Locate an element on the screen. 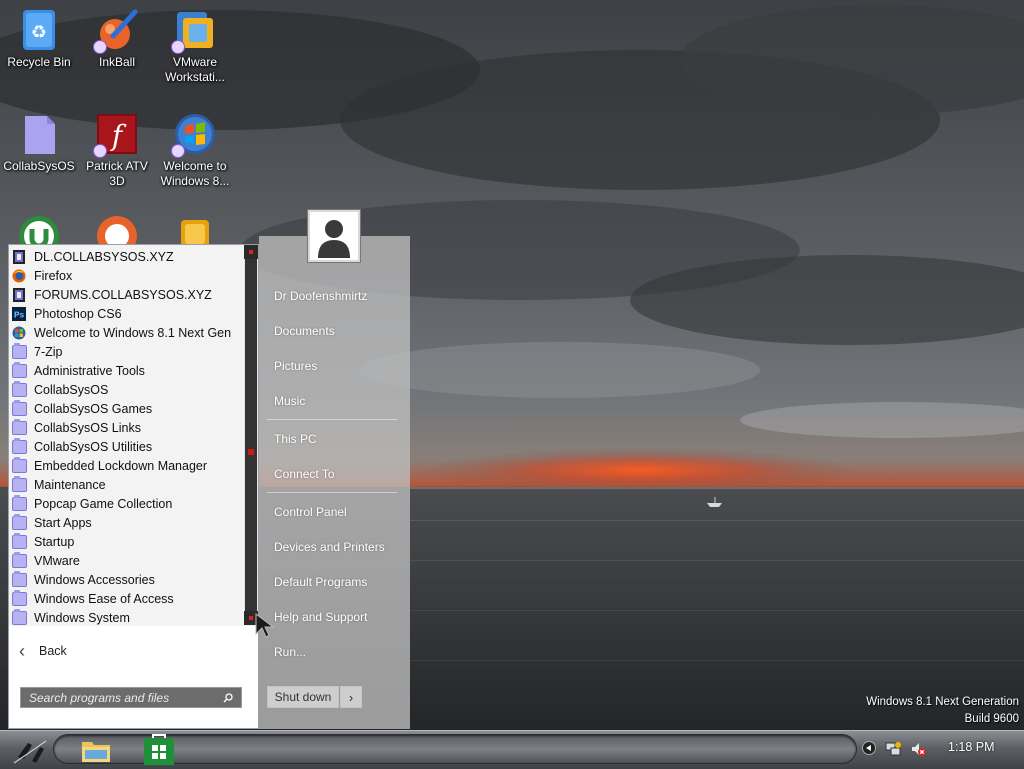  program-label: CollabSysOS Utilities is located at coordinates (93, 446).